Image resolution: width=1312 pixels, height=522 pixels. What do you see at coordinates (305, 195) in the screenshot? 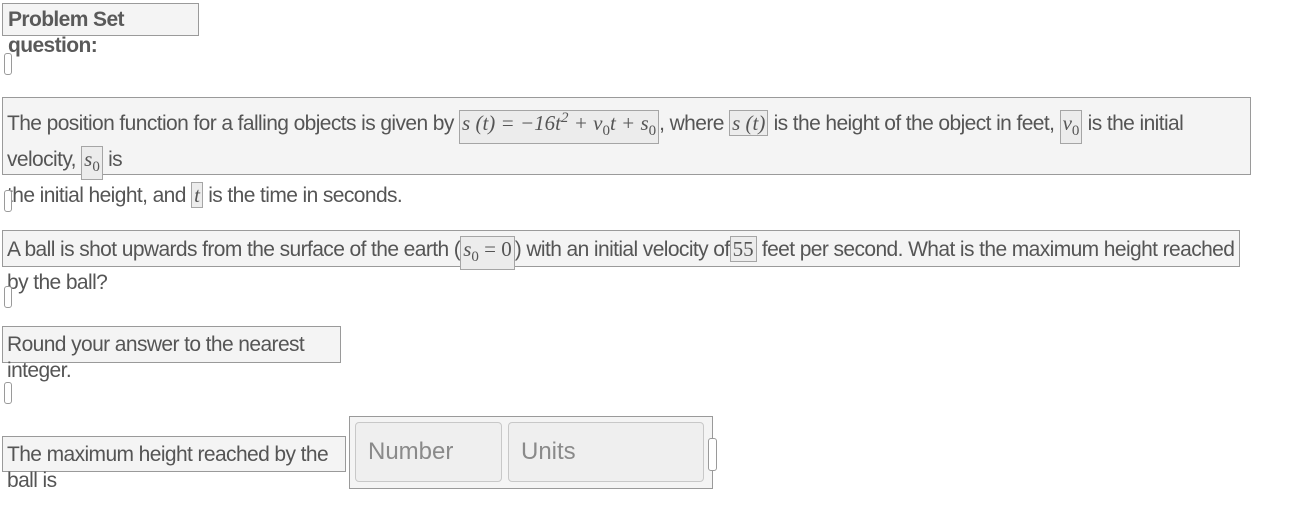
I see `time-description: is the time in seconds.` at bounding box center [305, 195].